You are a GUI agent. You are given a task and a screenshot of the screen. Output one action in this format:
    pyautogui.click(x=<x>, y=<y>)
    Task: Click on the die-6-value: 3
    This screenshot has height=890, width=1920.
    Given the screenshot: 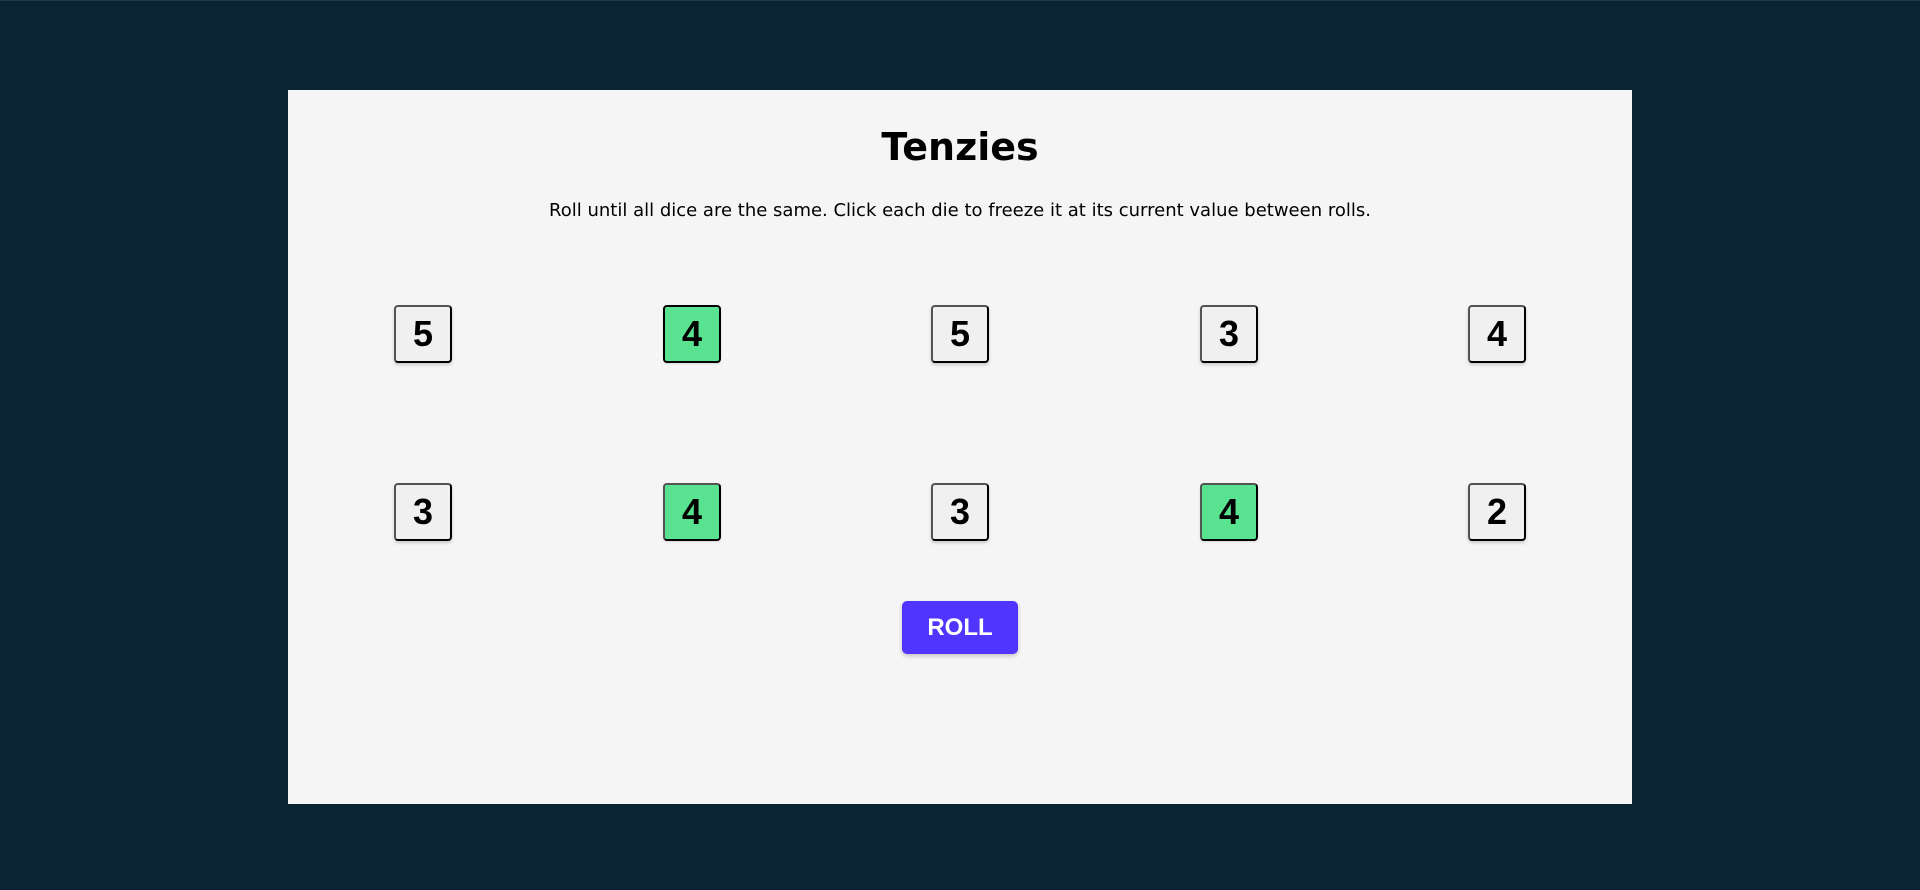 What is the action you would take?
    pyautogui.click(x=423, y=511)
    